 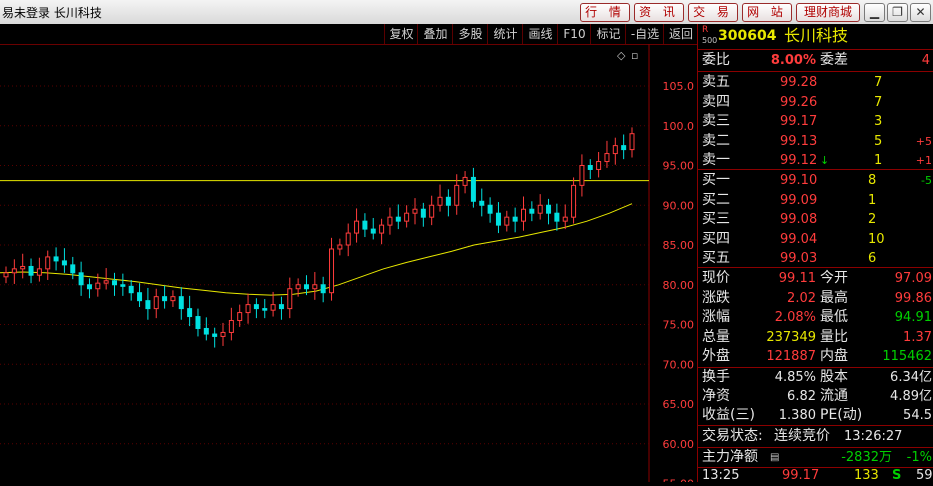 I want to click on y-tick-label: 90.00, so click(x=679, y=205).